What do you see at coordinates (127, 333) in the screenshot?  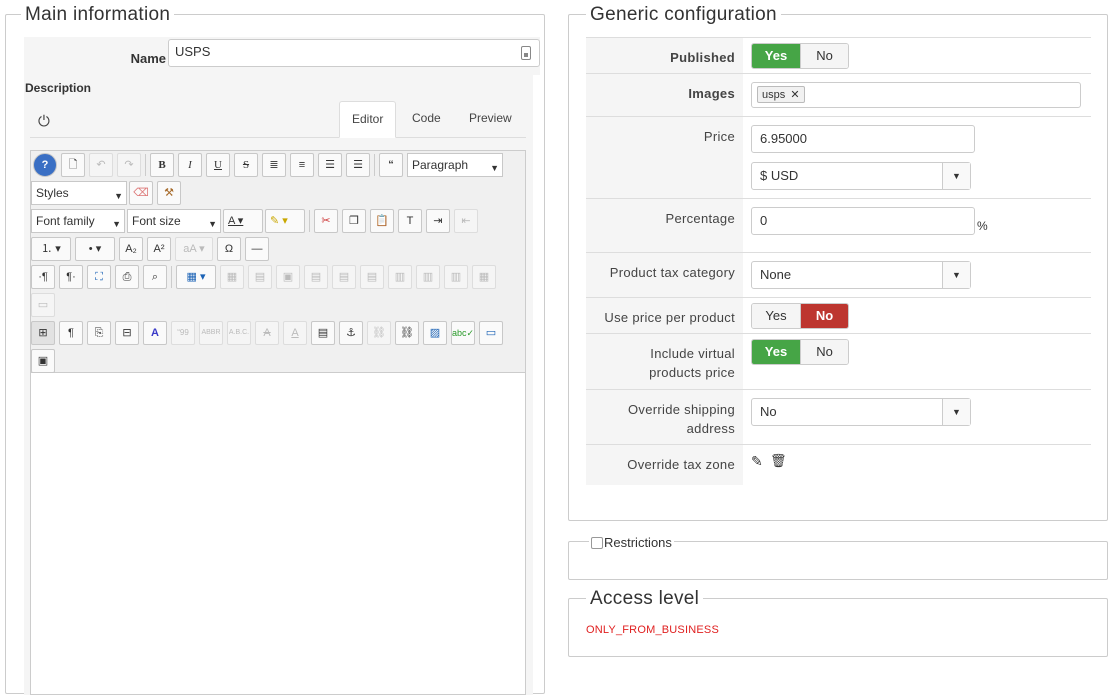 I see `page-break-icon: ⊟` at bounding box center [127, 333].